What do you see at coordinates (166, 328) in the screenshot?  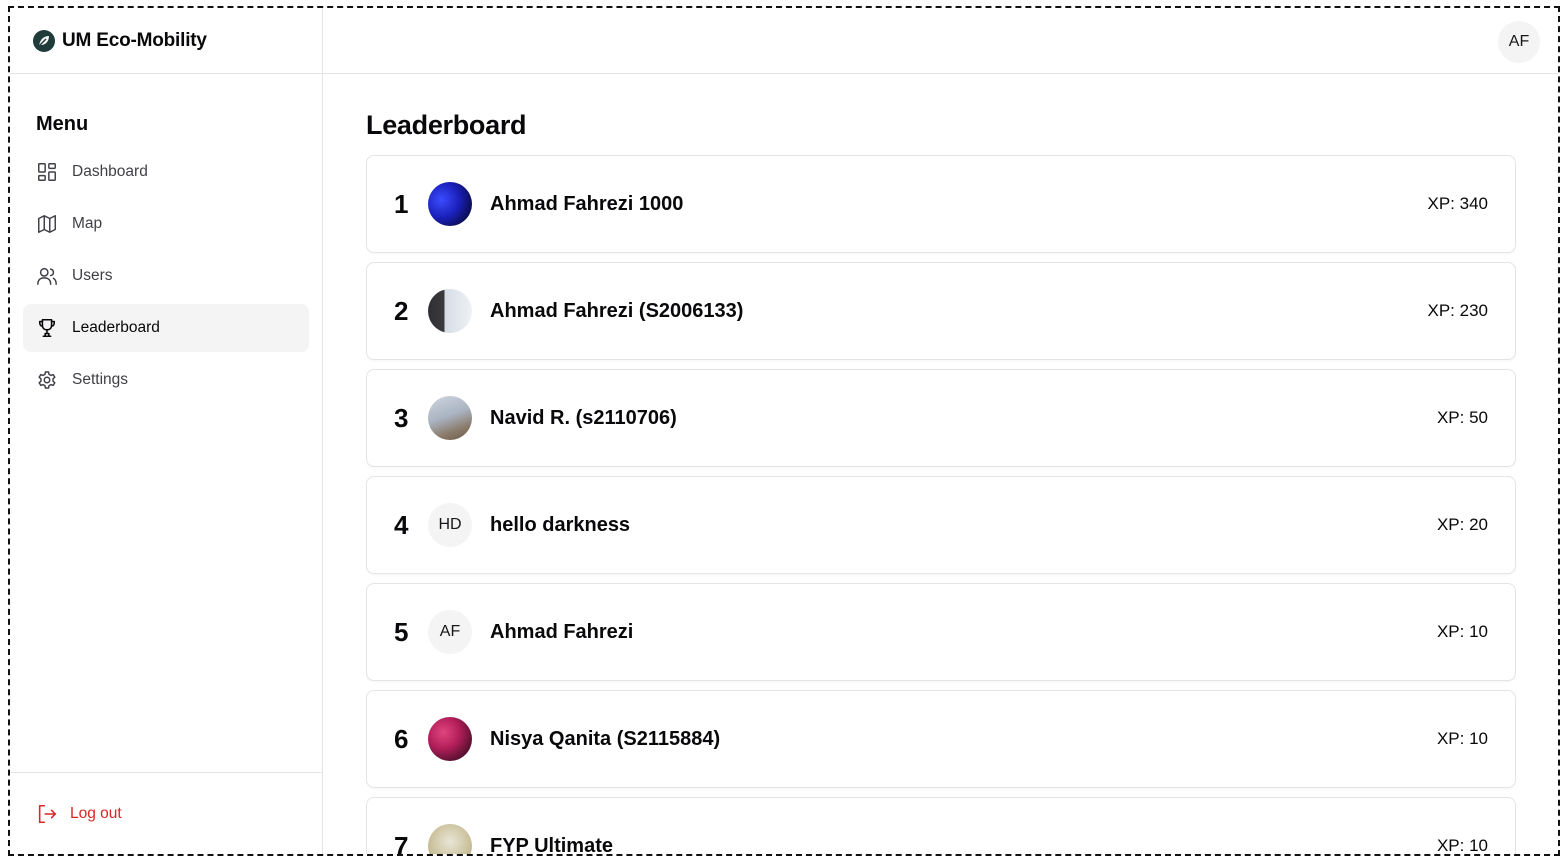 I see `sidebar-item-leaderboard: Leaderboard` at bounding box center [166, 328].